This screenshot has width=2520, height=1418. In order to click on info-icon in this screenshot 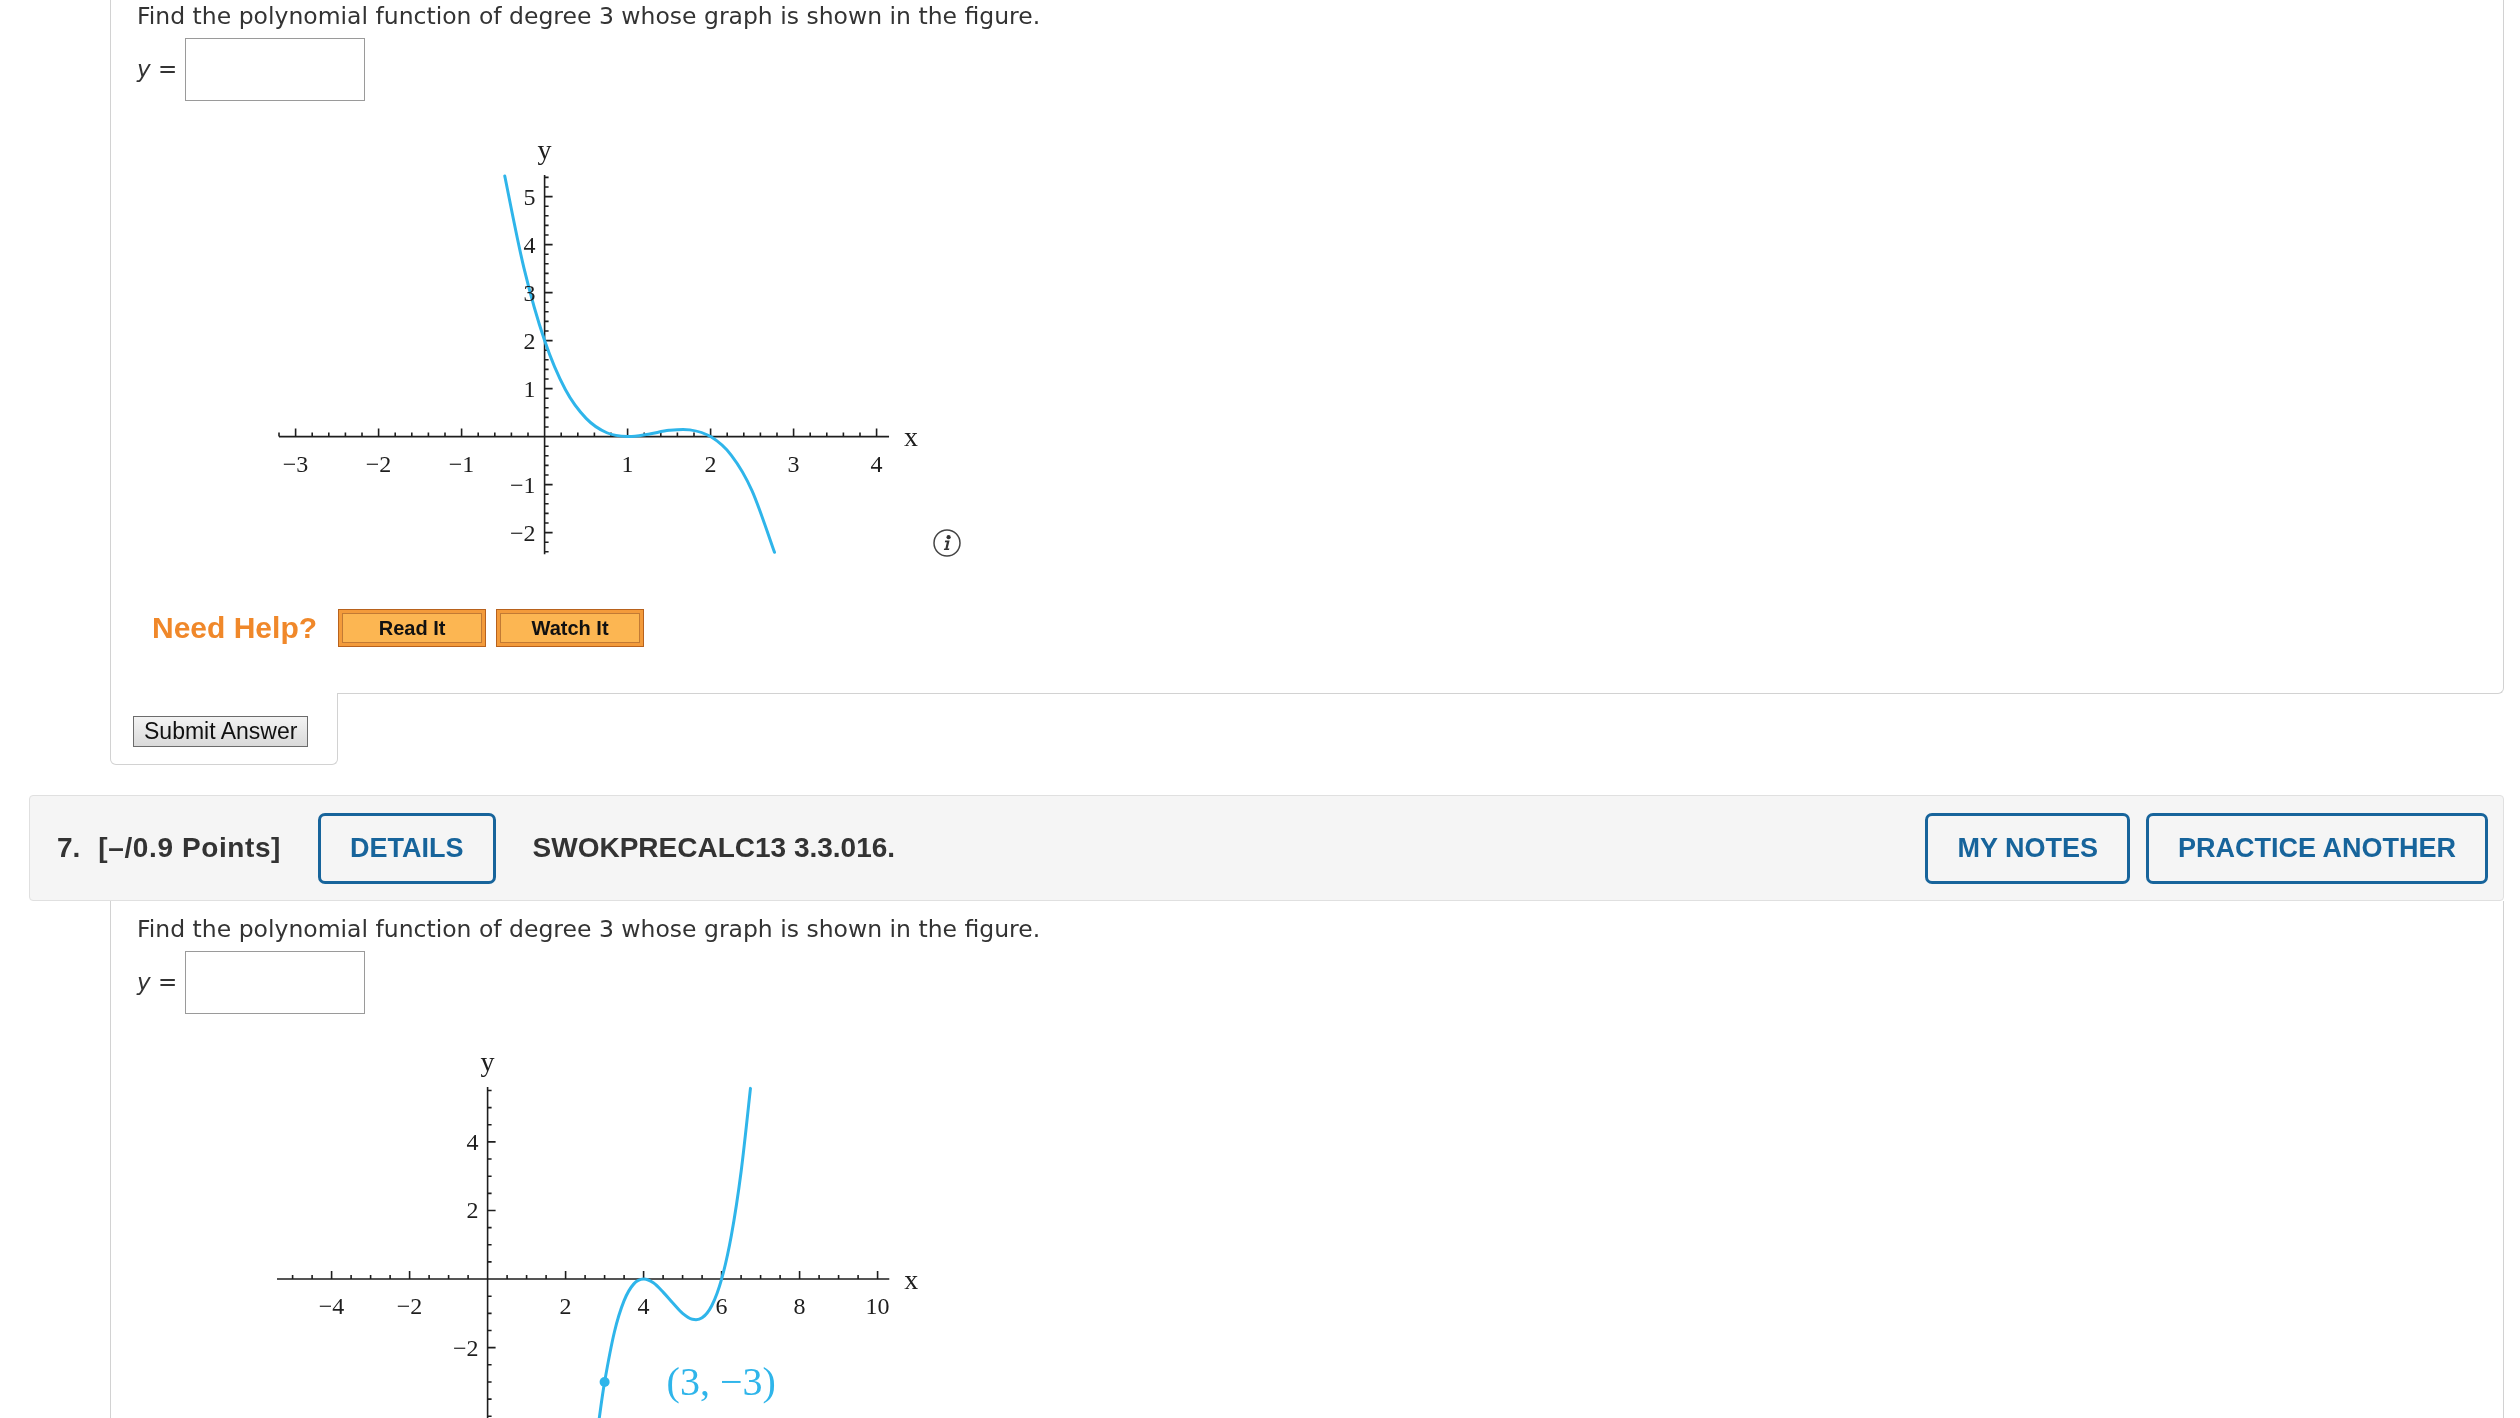, I will do `click(947, 543)`.